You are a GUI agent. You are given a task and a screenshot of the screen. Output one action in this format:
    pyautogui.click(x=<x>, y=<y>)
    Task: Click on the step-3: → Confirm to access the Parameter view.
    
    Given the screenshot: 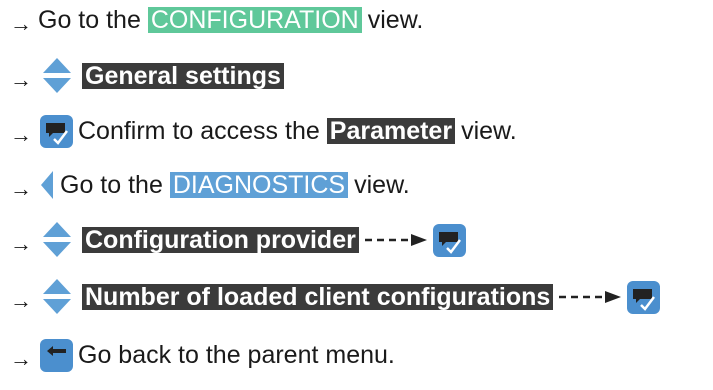 What is the action you would take?
    pyautogui.click(x=263, y=131)
    